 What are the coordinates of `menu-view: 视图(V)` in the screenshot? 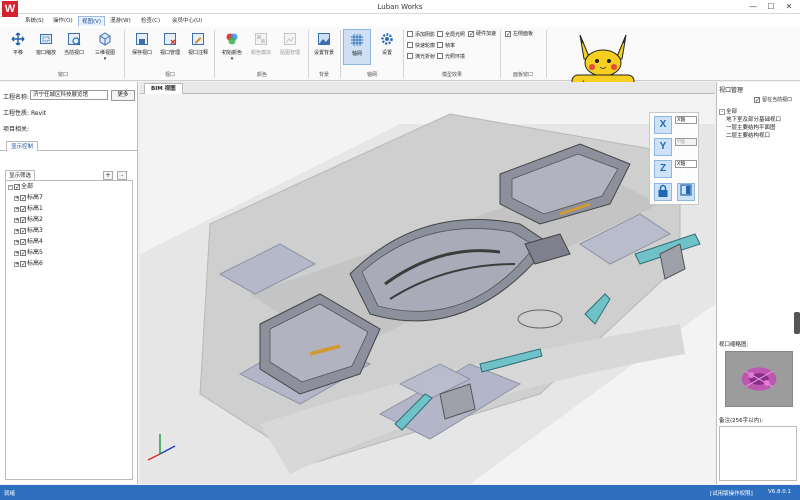 It's located at (92, 21).